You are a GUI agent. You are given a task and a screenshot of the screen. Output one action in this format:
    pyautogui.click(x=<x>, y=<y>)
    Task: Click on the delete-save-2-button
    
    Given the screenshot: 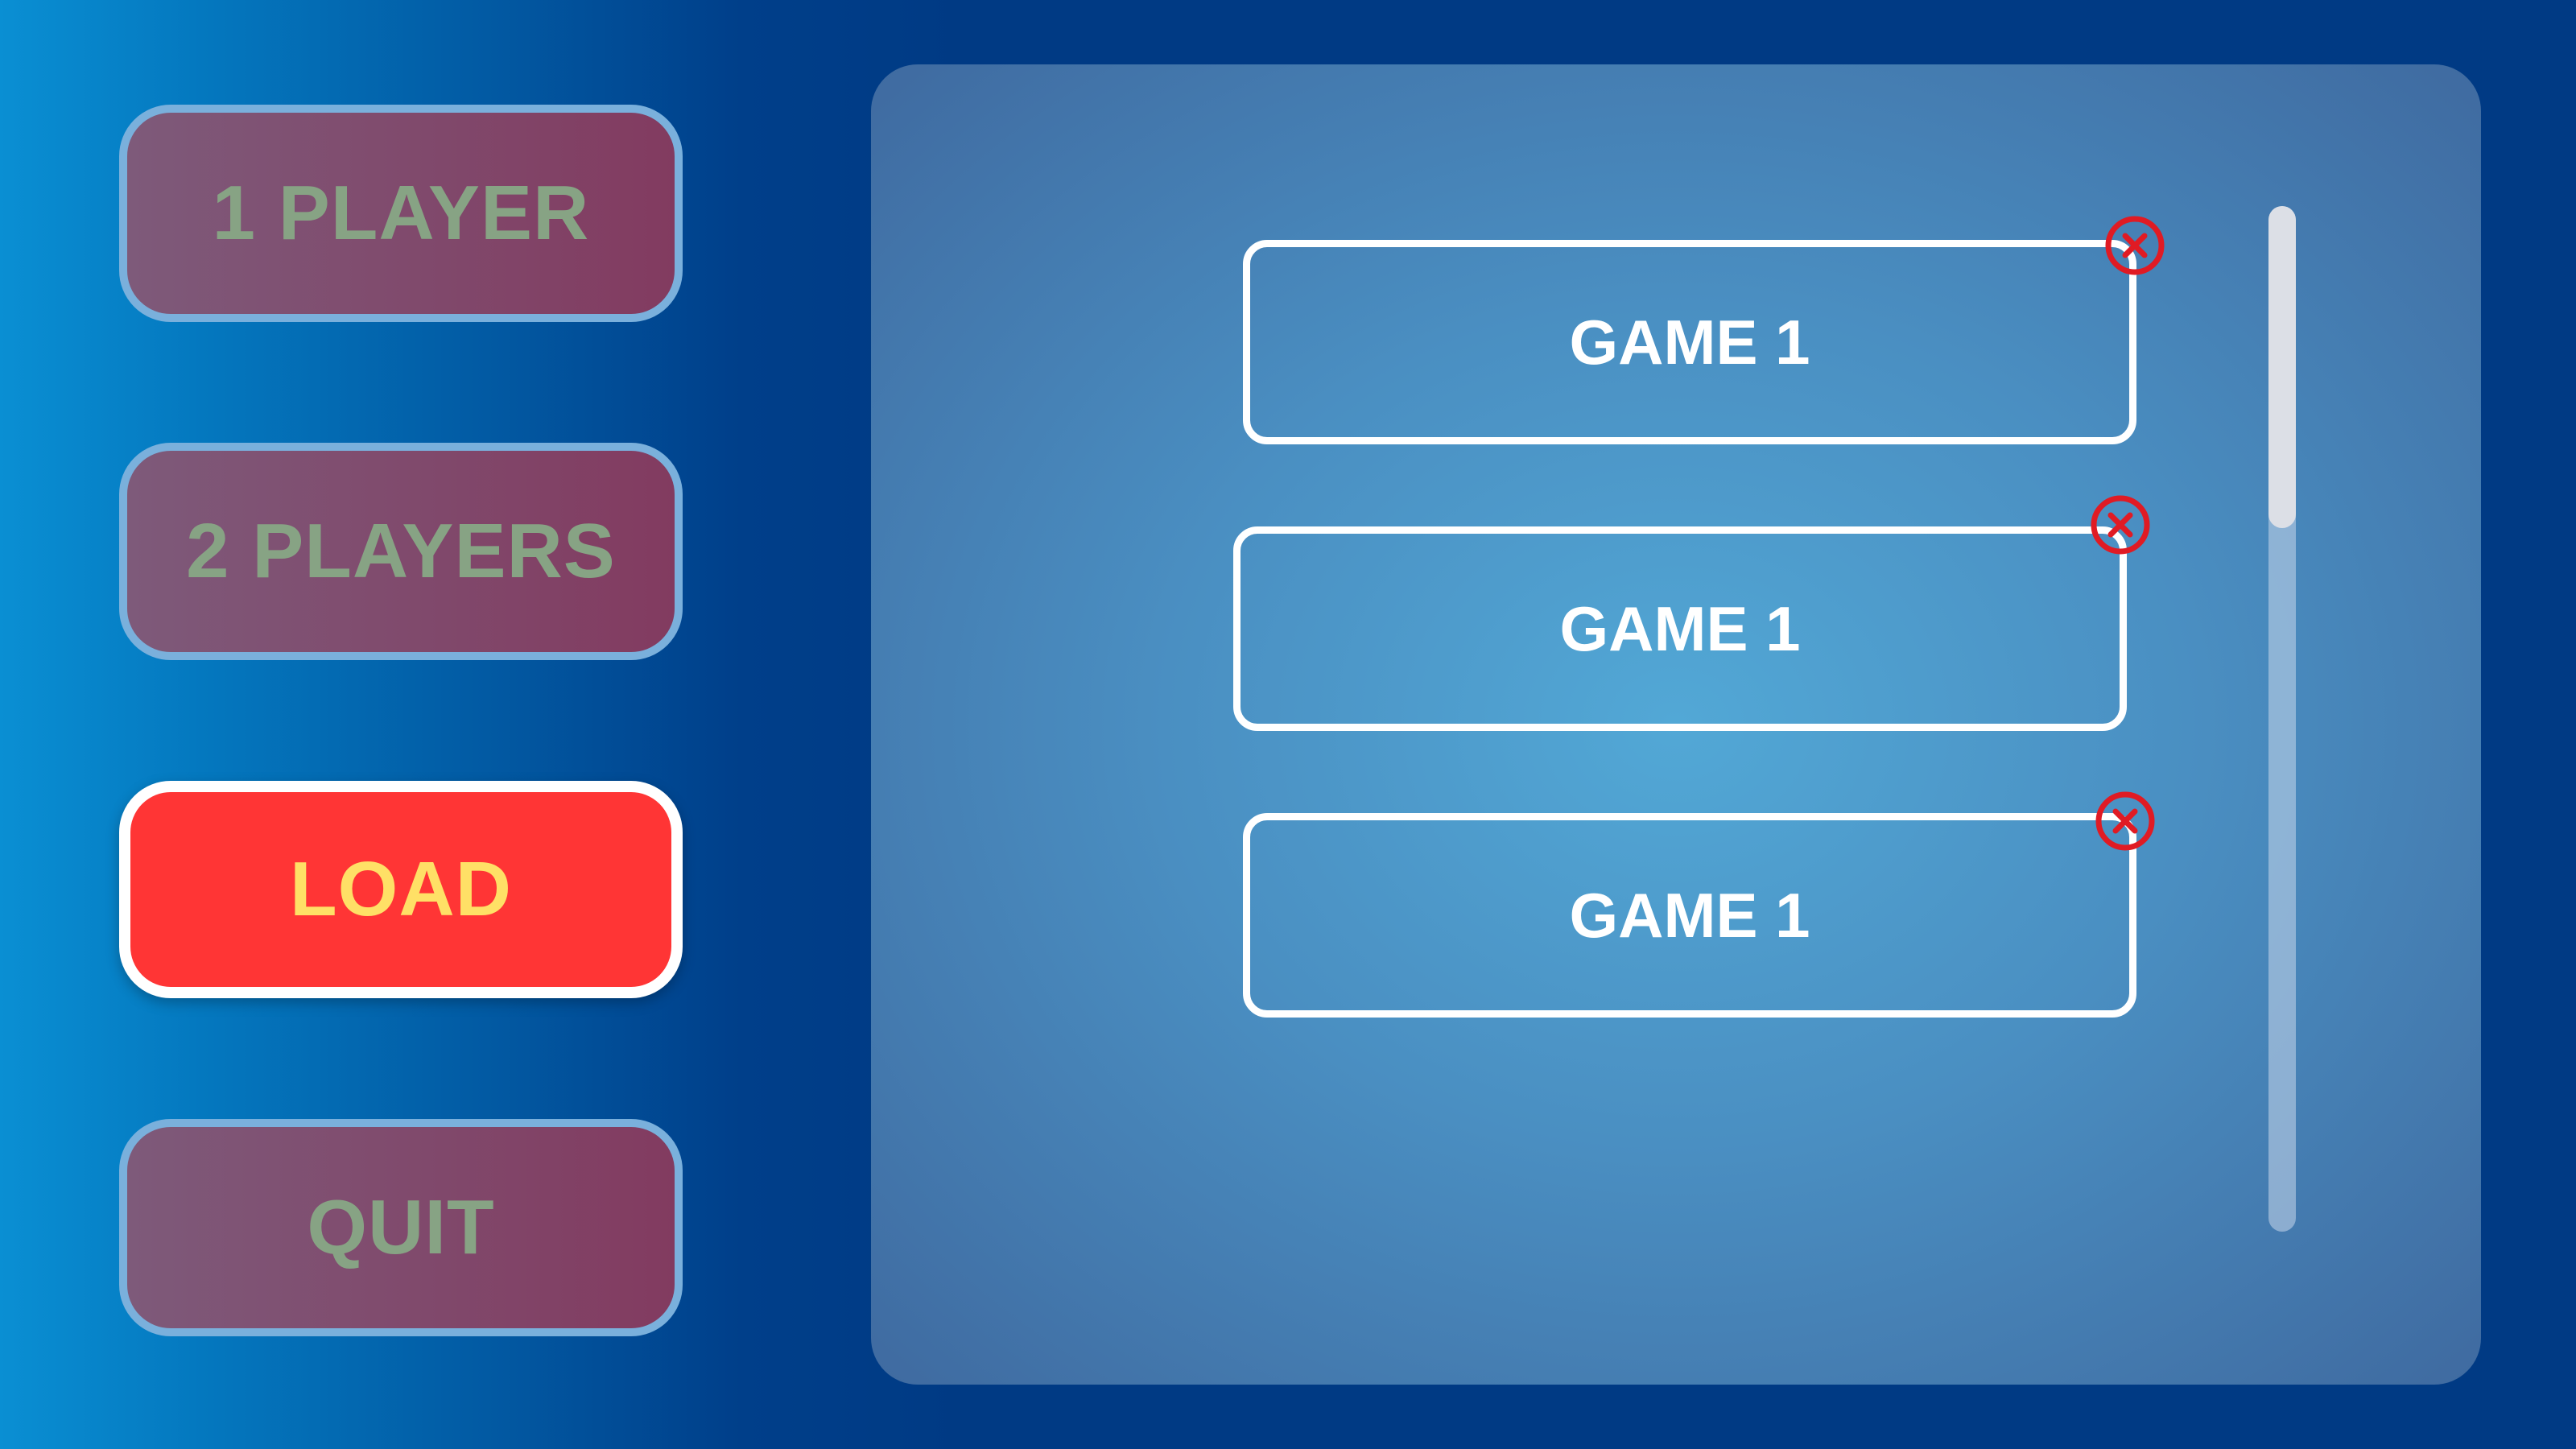 What is the action you would take?
    pyautogui.click(x=2120, y=525)
    